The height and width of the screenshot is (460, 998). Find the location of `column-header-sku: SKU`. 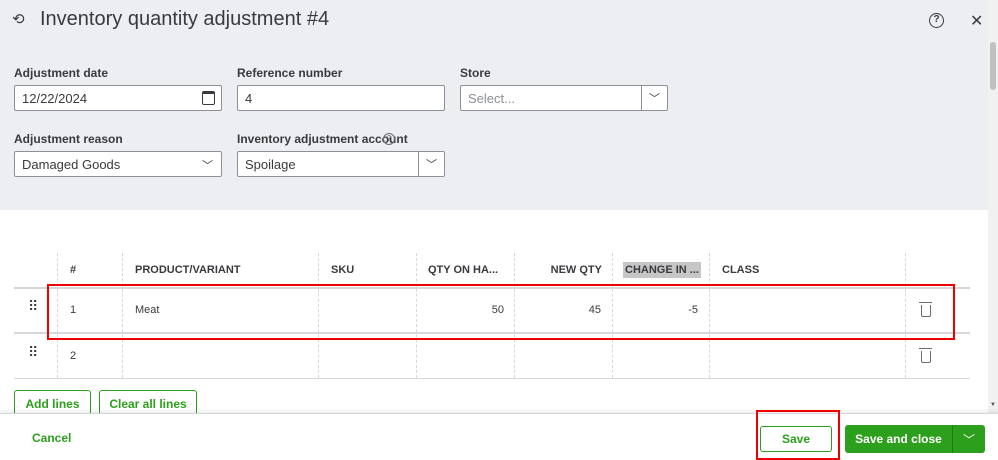

column-header-sku: SKU is located at coordinates (342, 270).